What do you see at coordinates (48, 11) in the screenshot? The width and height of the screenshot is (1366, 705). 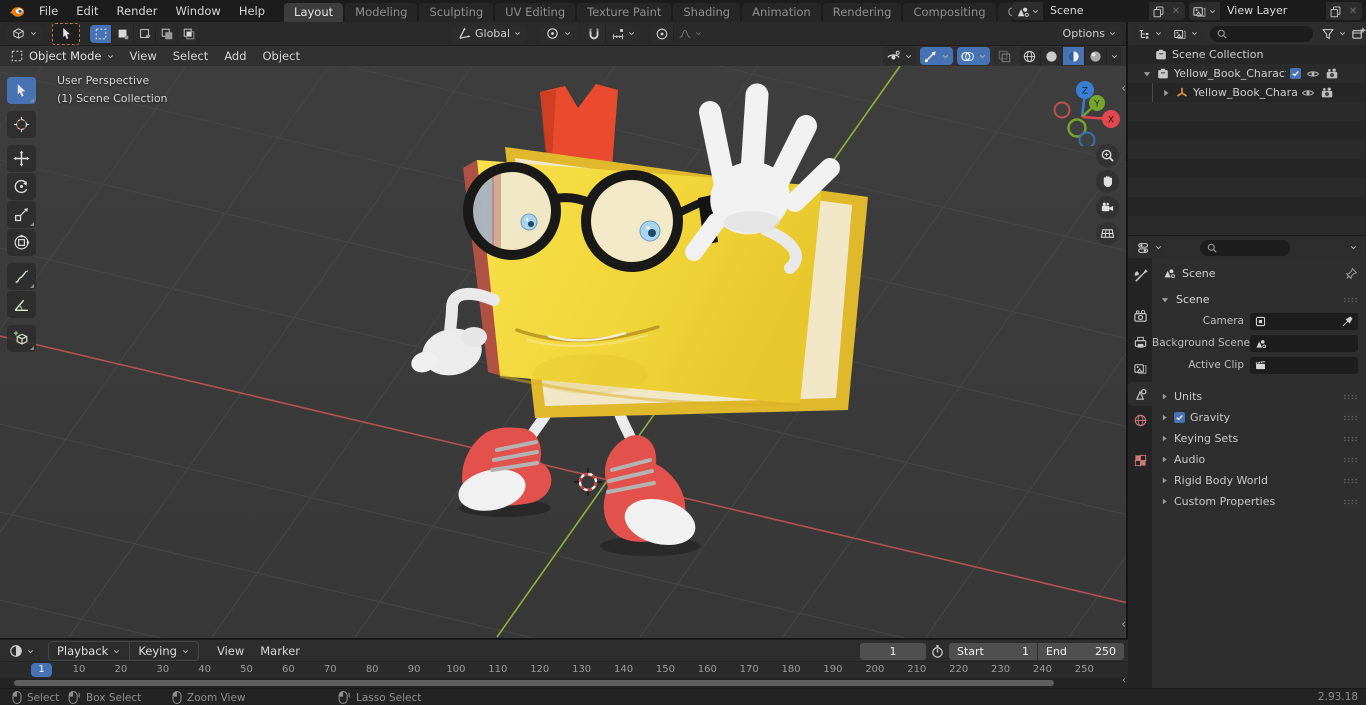 I see `menu-item: File` at bounding box center [48, 11].